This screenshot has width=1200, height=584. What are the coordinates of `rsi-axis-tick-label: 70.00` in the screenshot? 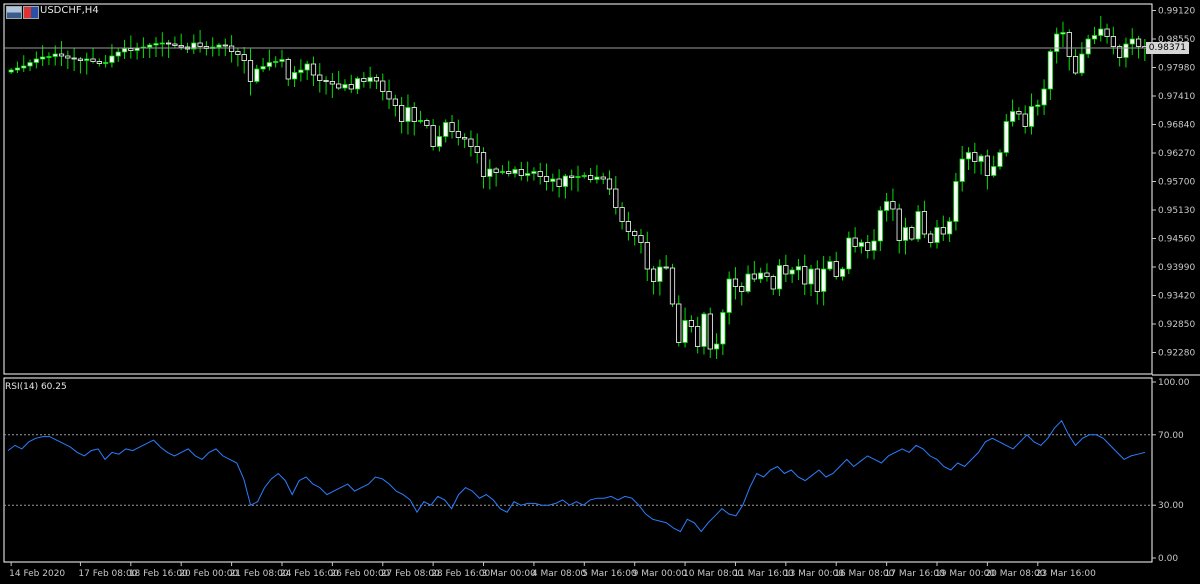 It's located at (1171, 436).